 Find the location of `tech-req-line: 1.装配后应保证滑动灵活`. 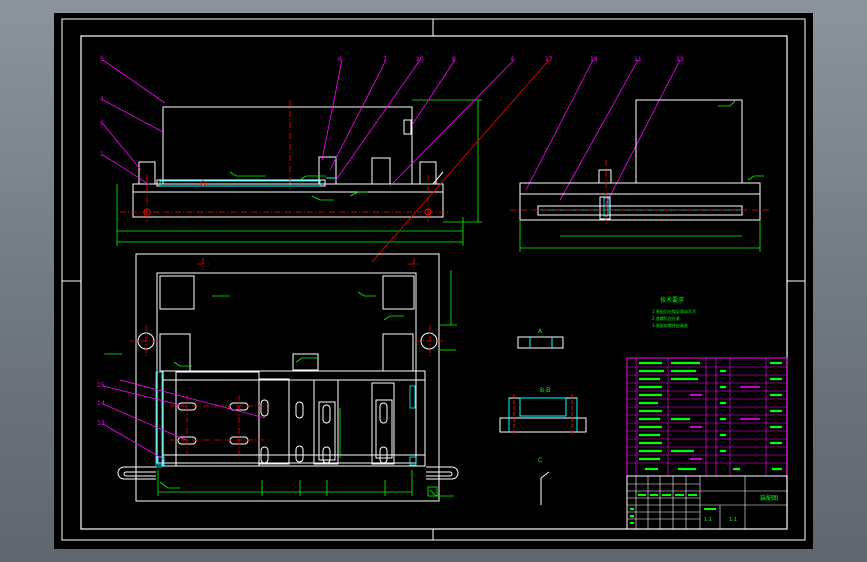

tech-req-line: 1.装配后应保证滑动灵活 is located at coordinates (674, 311).